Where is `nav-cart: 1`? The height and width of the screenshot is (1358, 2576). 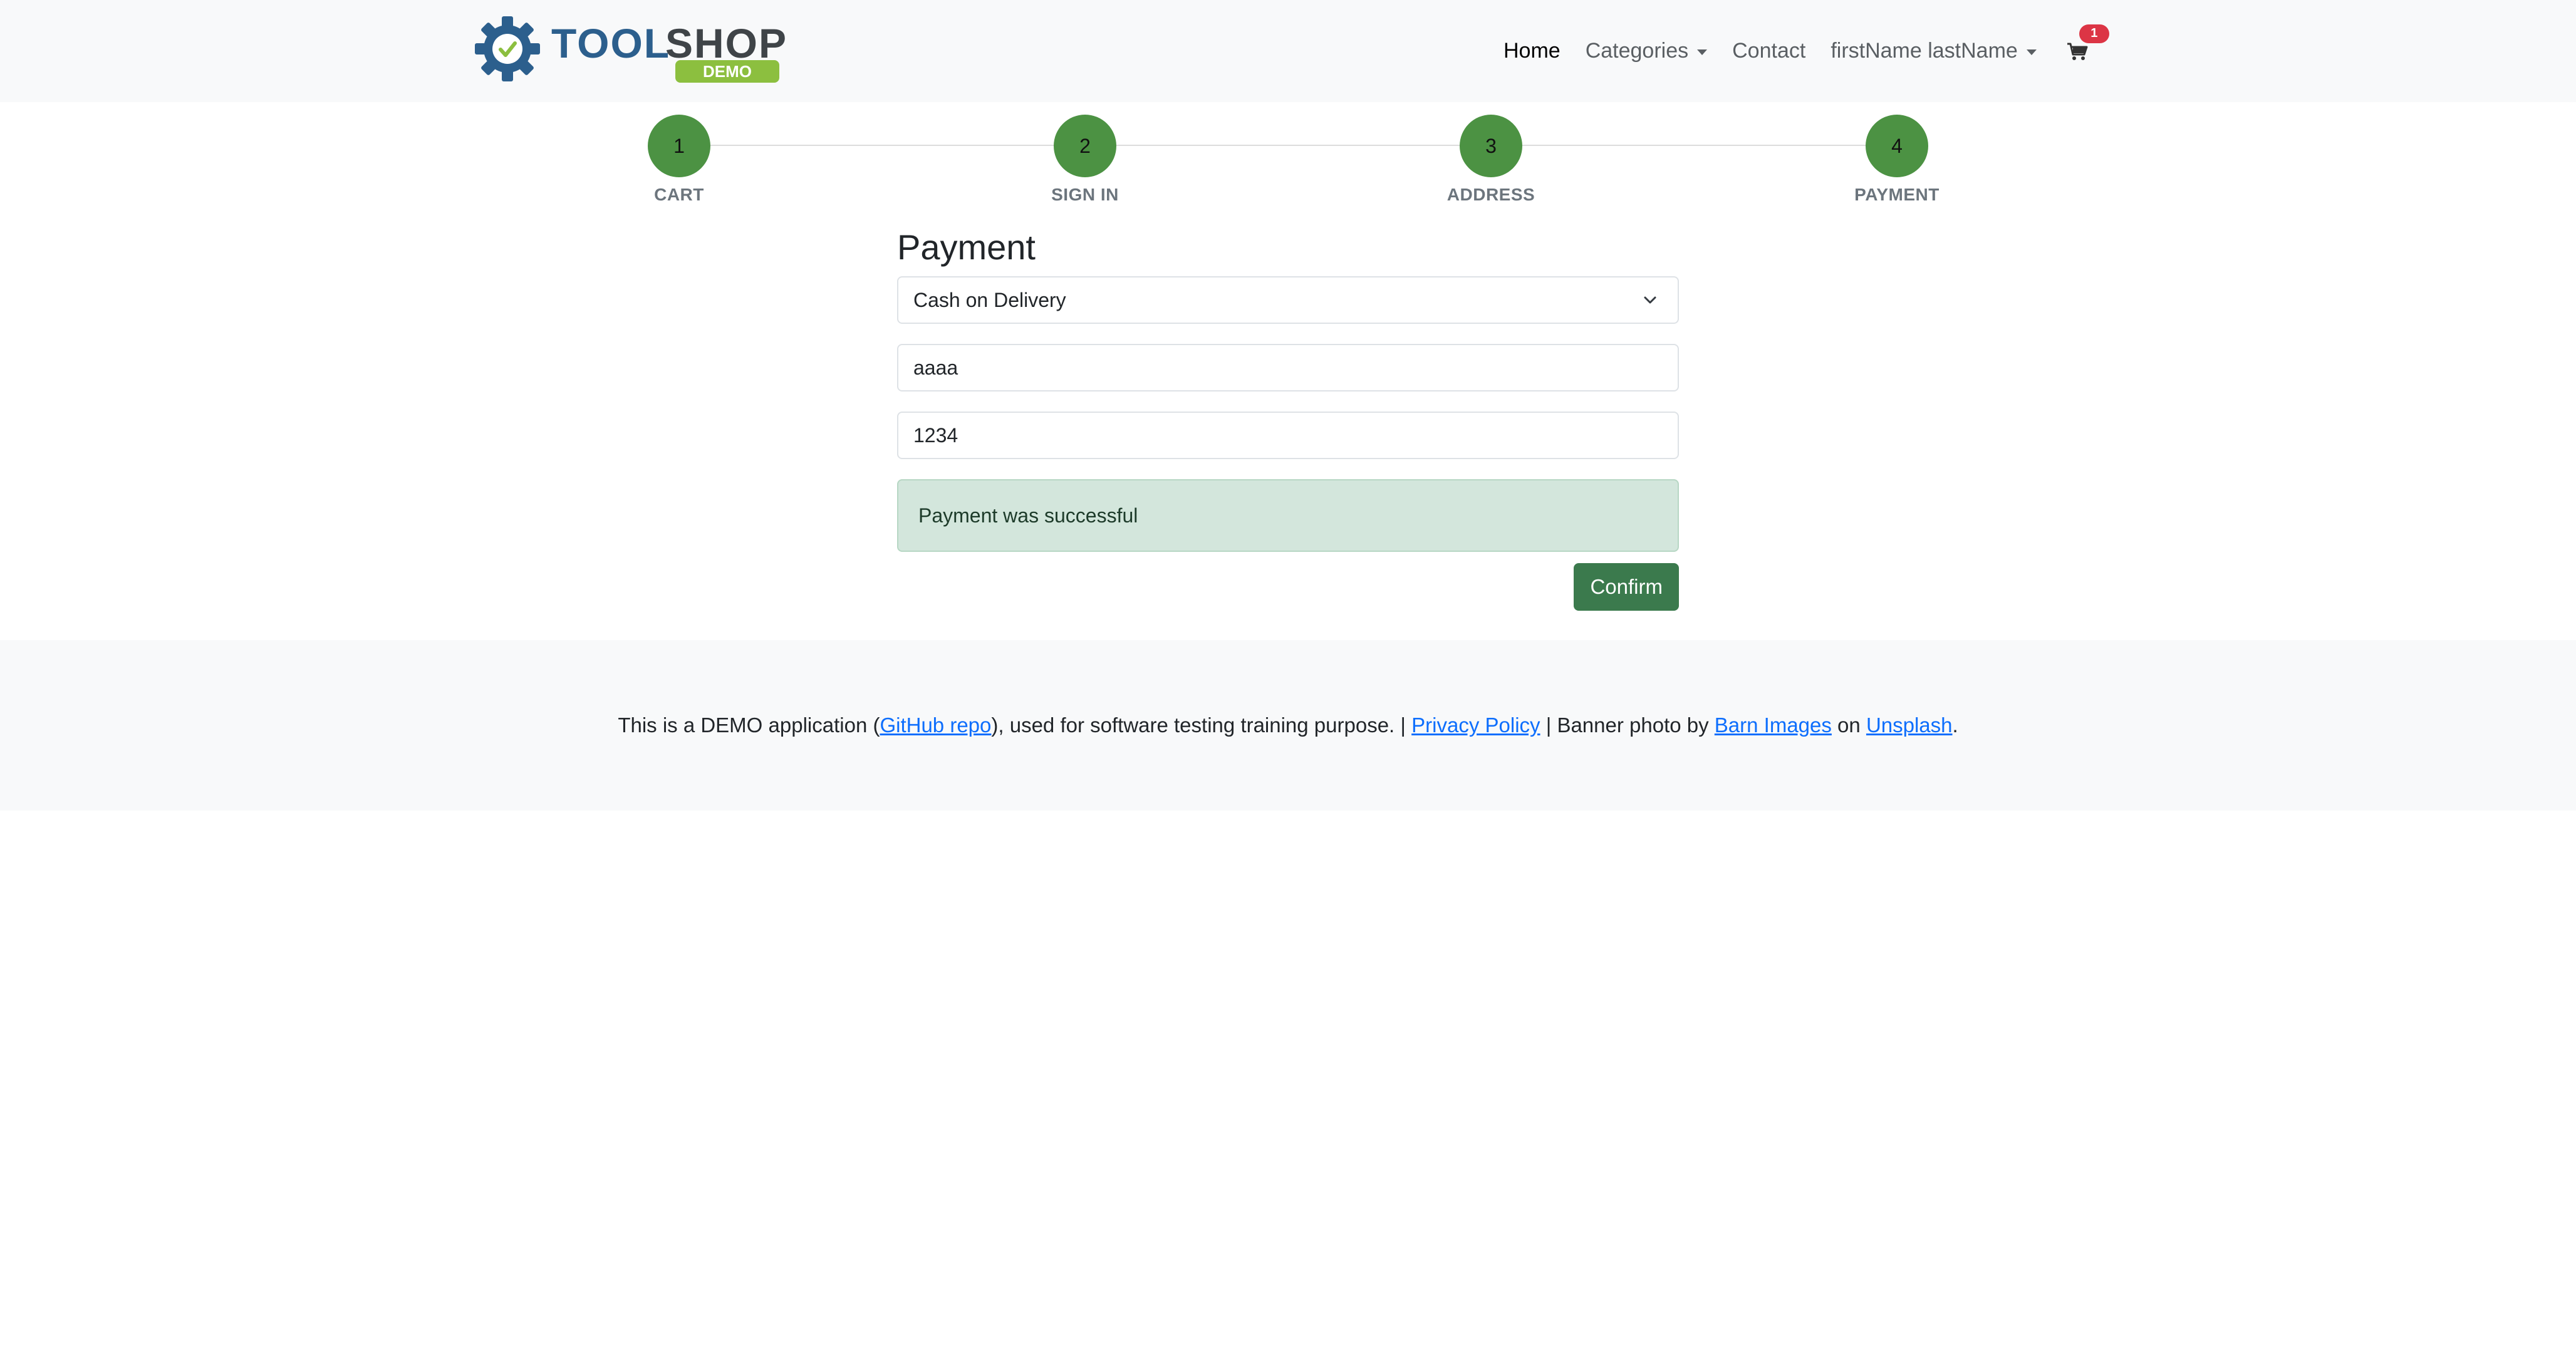
nav-cart: 1 is located at coordinates (2085, 46).